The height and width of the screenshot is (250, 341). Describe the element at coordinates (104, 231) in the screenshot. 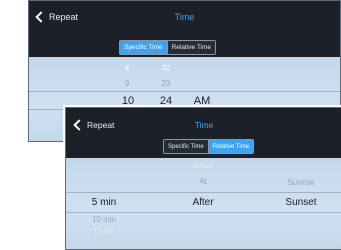

I see `offset-option: 15 min` at that location.